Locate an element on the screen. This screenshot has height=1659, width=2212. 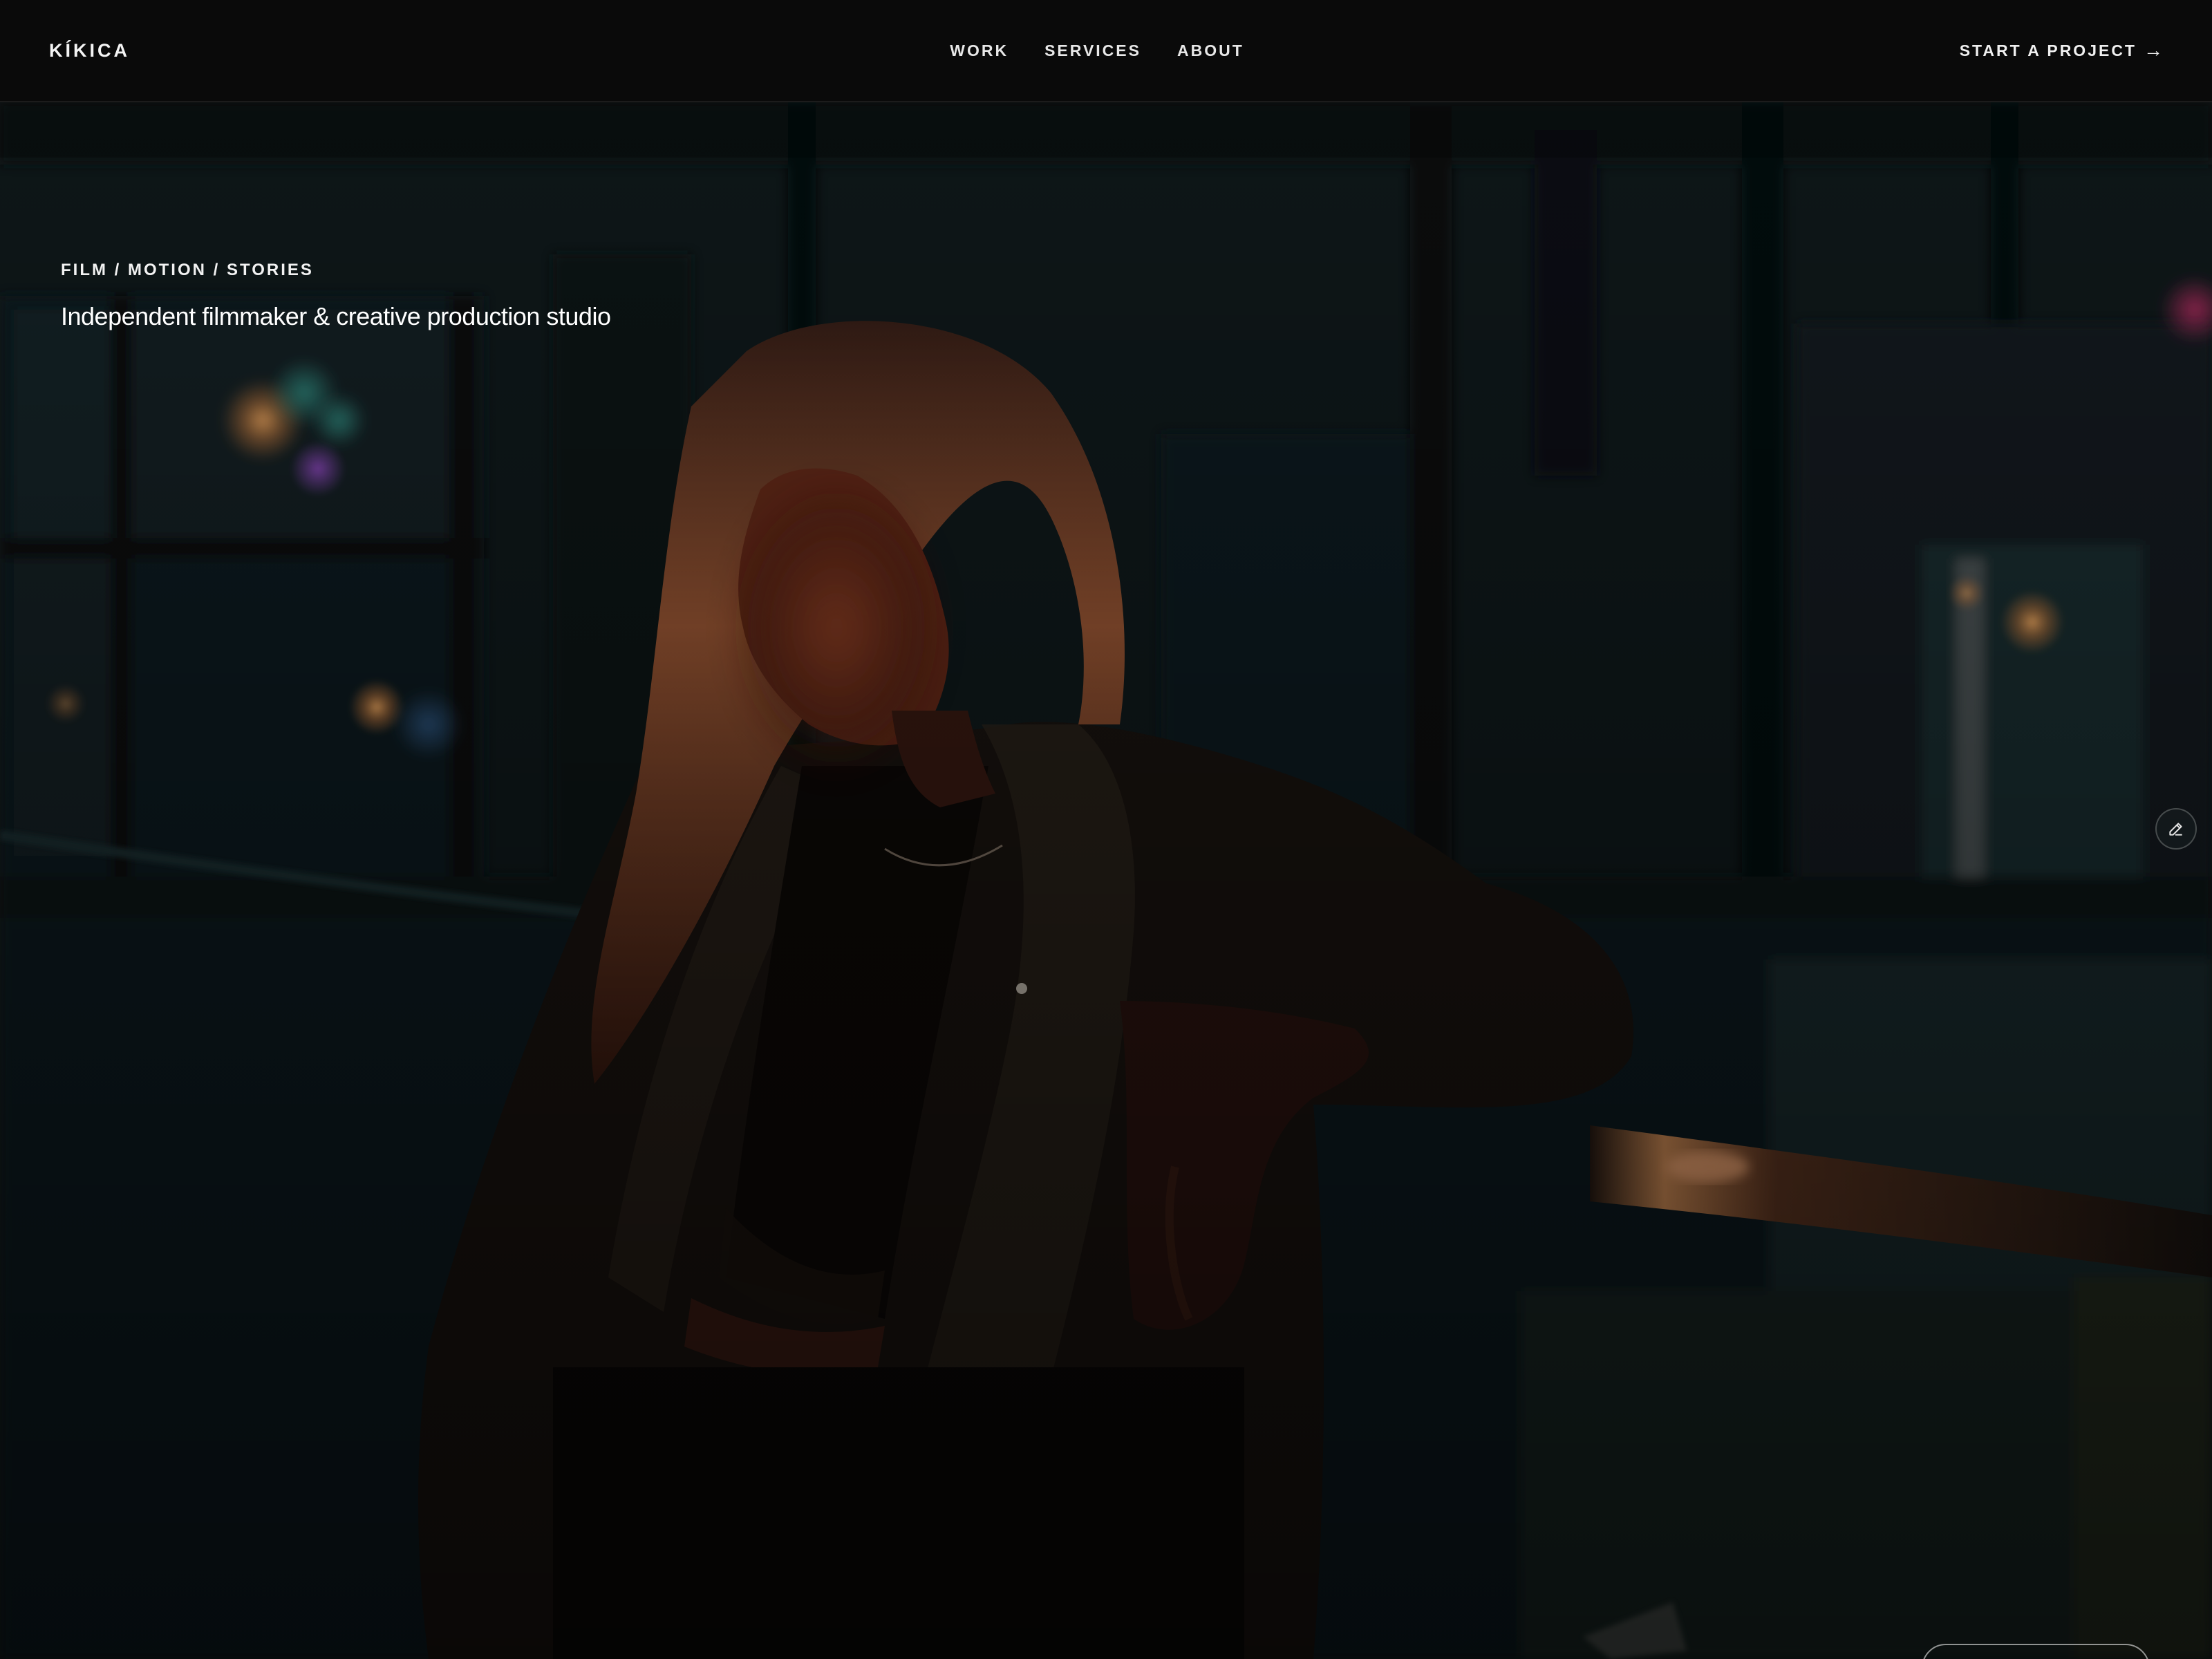
hero-eyebrow: FILM / MOTION / STORIES is located at coordinates (187, 270).